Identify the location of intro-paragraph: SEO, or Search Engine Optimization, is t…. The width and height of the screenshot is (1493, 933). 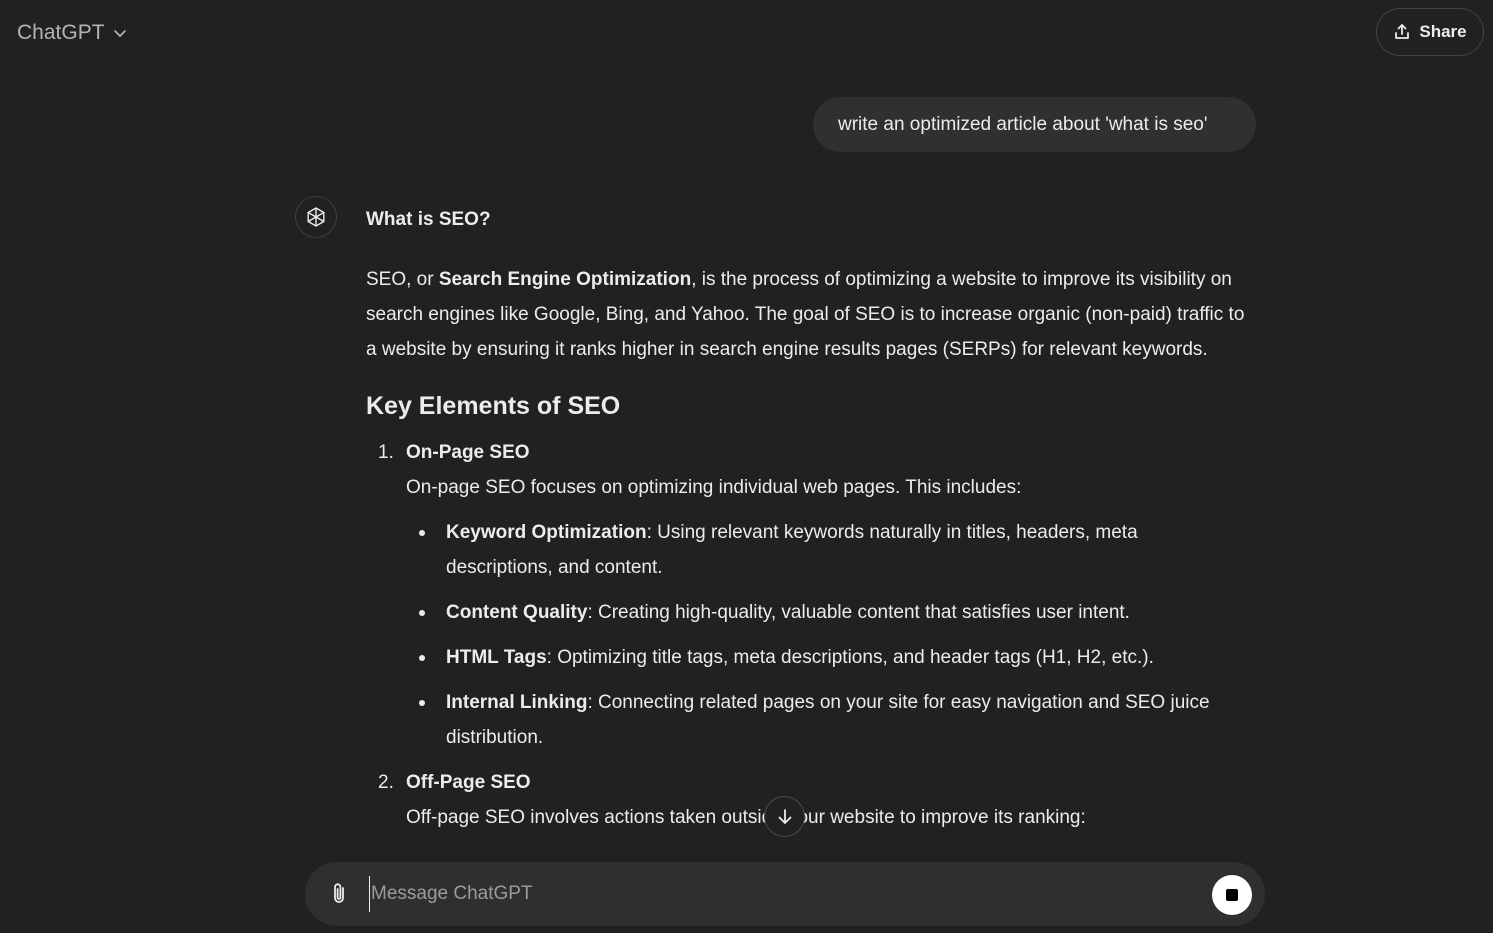
(806, 314).